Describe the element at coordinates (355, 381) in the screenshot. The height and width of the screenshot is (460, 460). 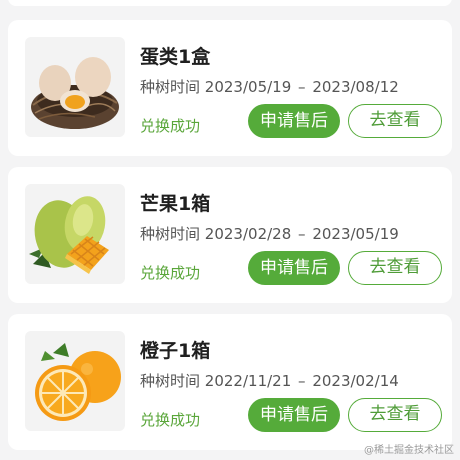
I see `period-end: 2023/02/14` at that location.